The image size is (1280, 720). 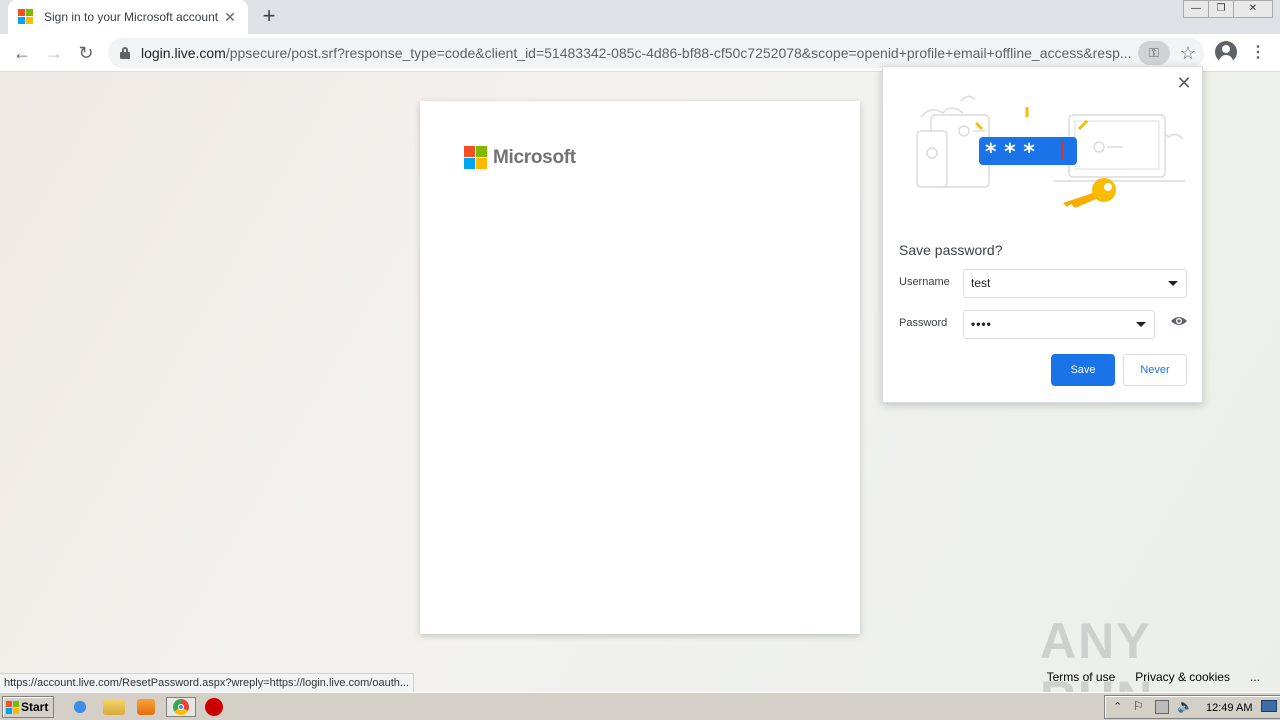 I want to click on chrome-taskbar-button, so click(x=181, y=707).